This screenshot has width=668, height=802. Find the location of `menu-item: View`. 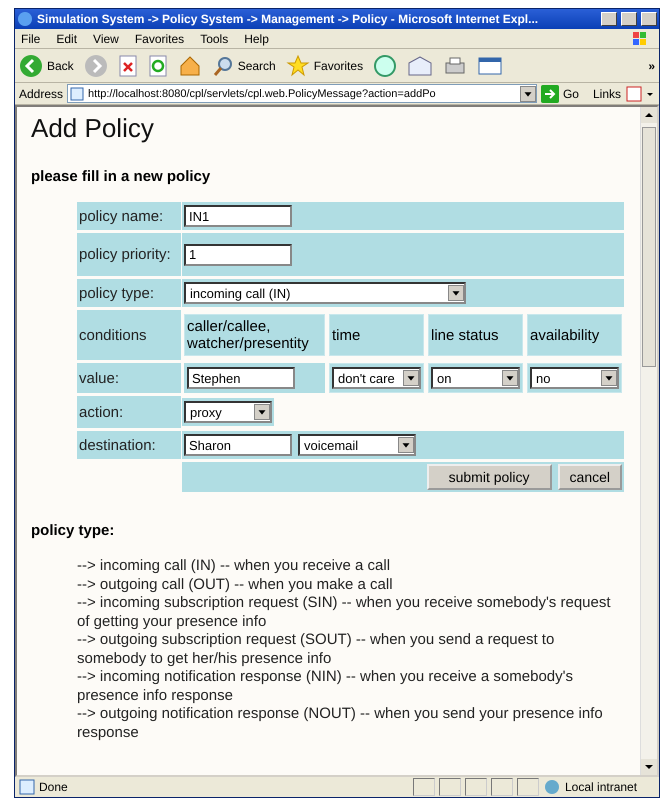

menu-item: View is located at coordinates (106, 39).